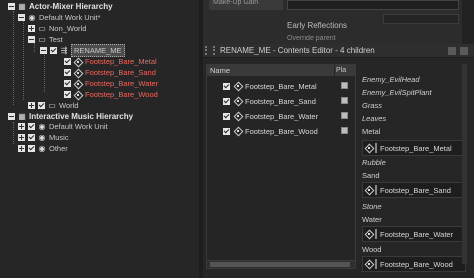 The height and width of the screenshot is (278, 474). I want to click on tree-item-rename-me: ⇶ RENAME_ME, so click(82, 50).